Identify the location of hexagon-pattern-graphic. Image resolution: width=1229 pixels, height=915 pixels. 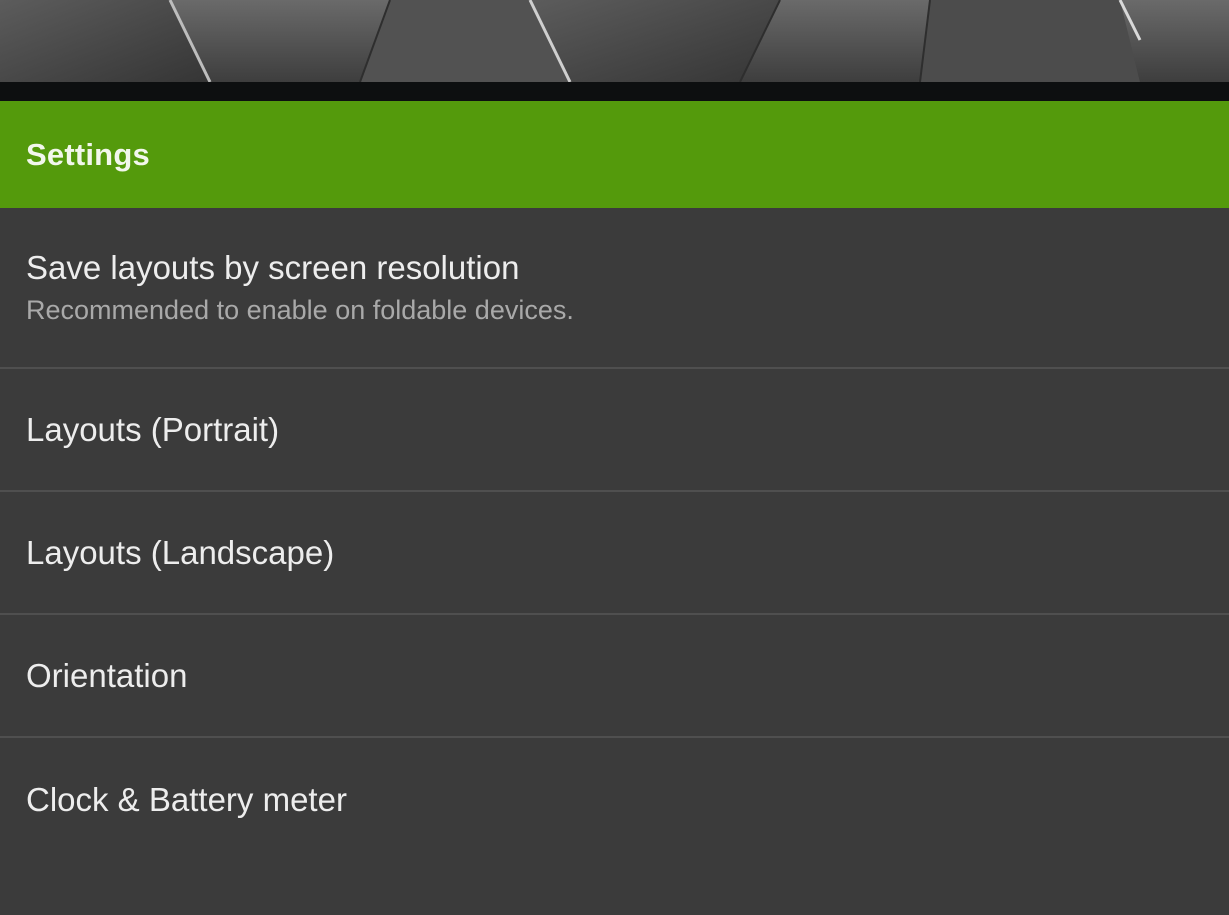
(614, 41).